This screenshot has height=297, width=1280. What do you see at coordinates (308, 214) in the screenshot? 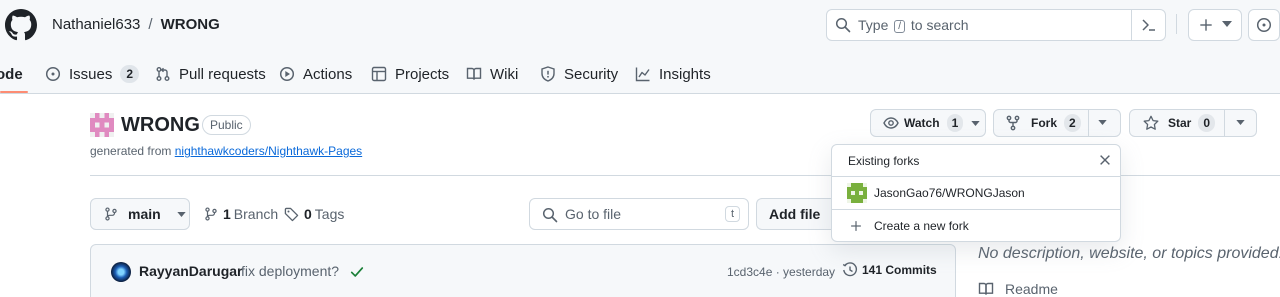
I see `tag-count: 0` at bounding box center [308, 214].